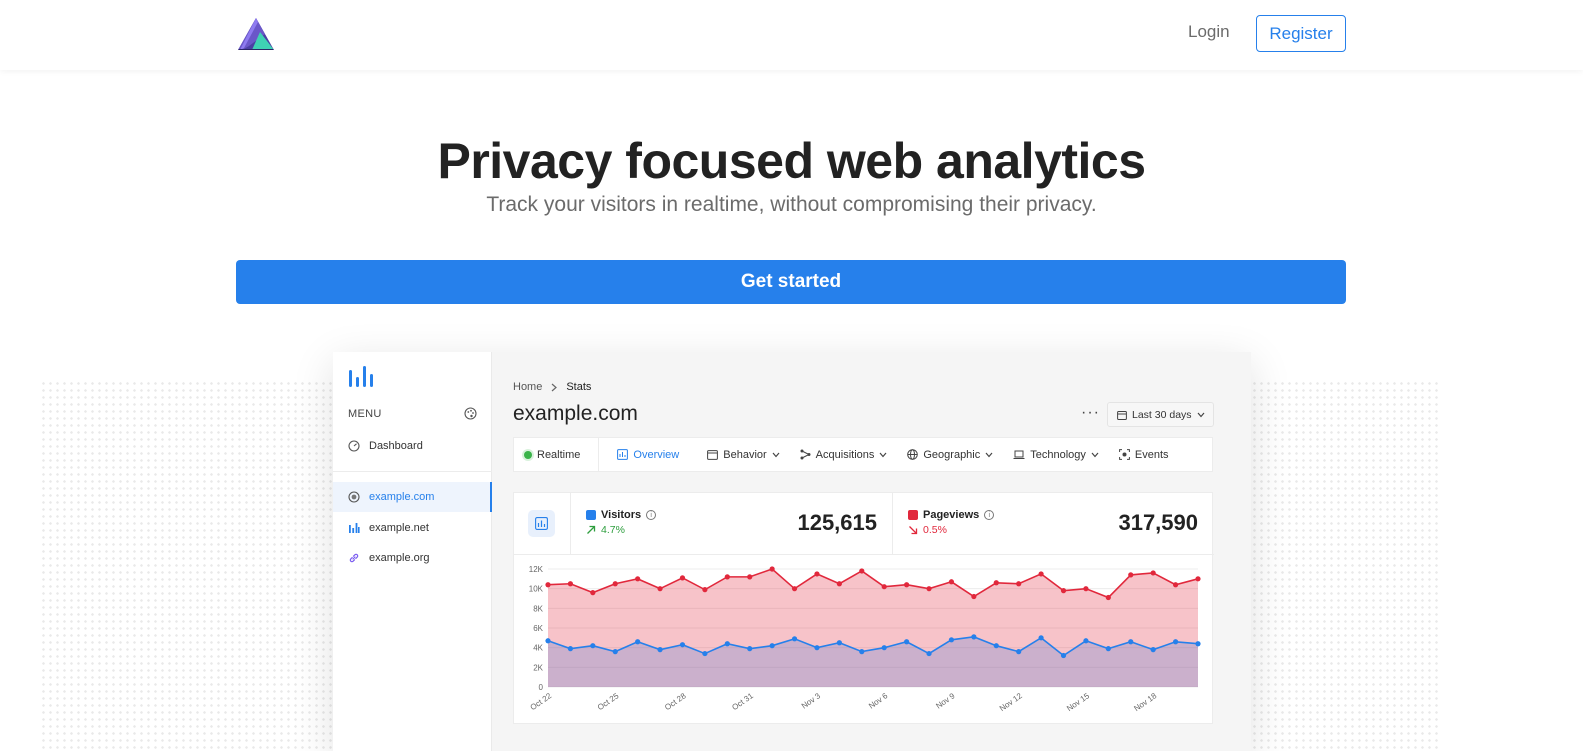  I want to click on breadcrumb-home: Home, so click(527, 387).